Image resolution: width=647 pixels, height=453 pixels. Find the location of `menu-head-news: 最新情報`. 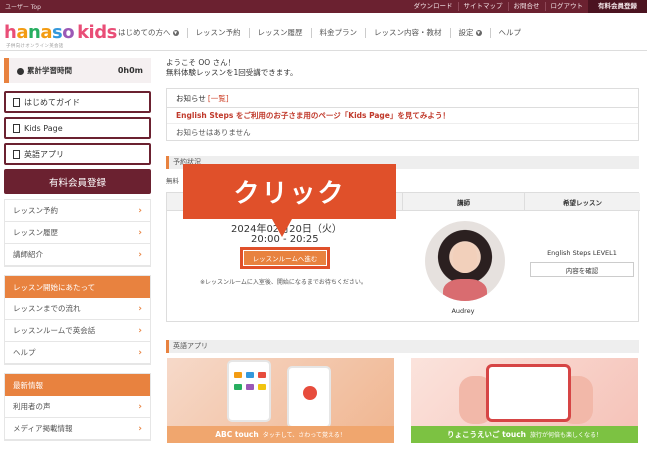

menu-head-news: 最新情報 is located at coordinates (77, 385).